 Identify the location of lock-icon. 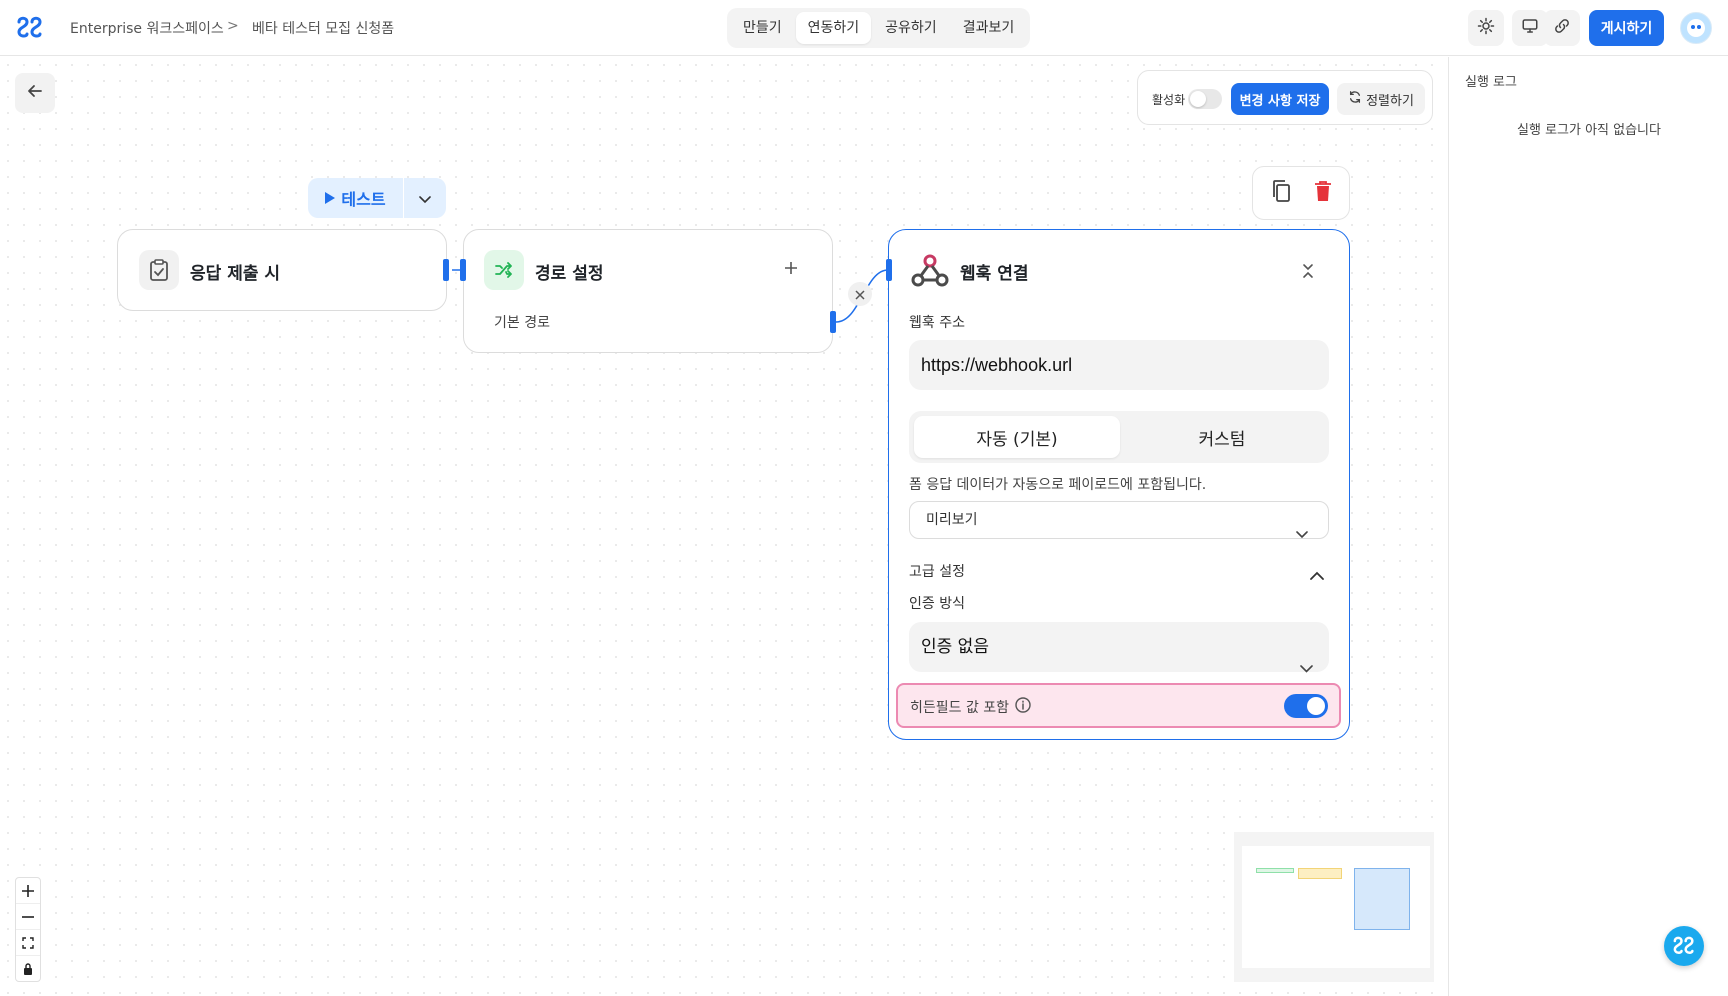
(28, 969).